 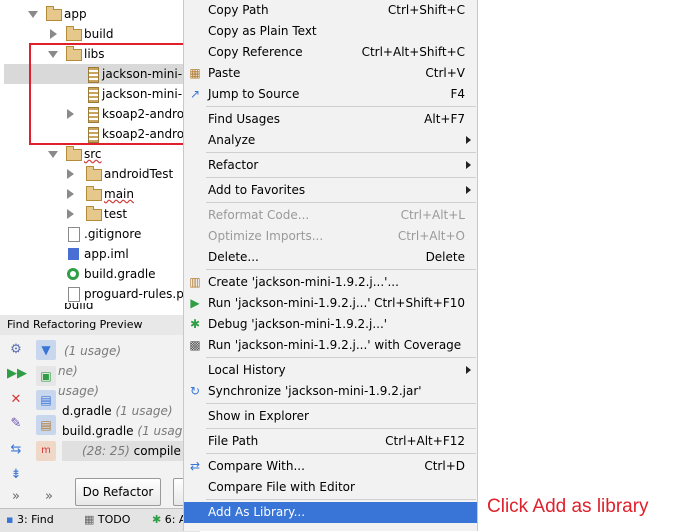 I want to click on module-file-icon, so click(x=73, y=254).